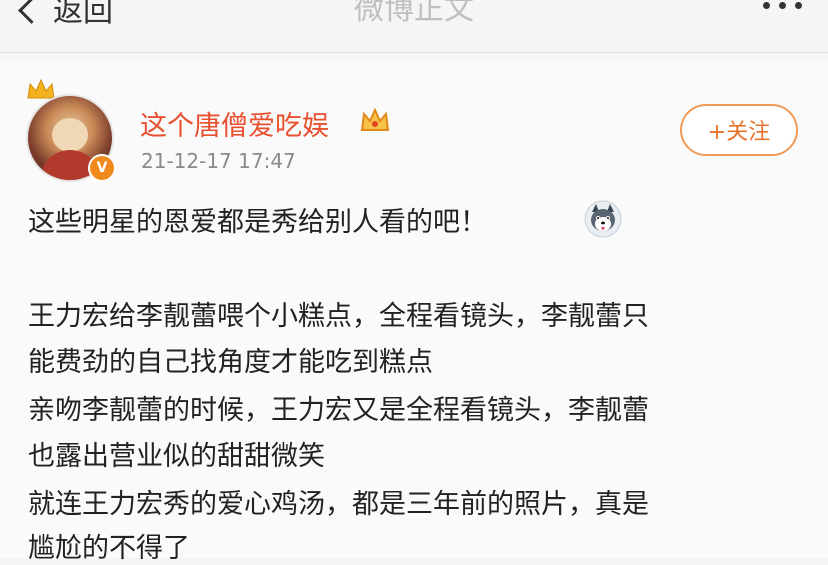  Describe the element at coordinates (338, 410) in the screenshot. I see `post-text-line: 亲吻李靓蕾的时候，王力宏又是全程看镜头，李靓蕾` at that location.